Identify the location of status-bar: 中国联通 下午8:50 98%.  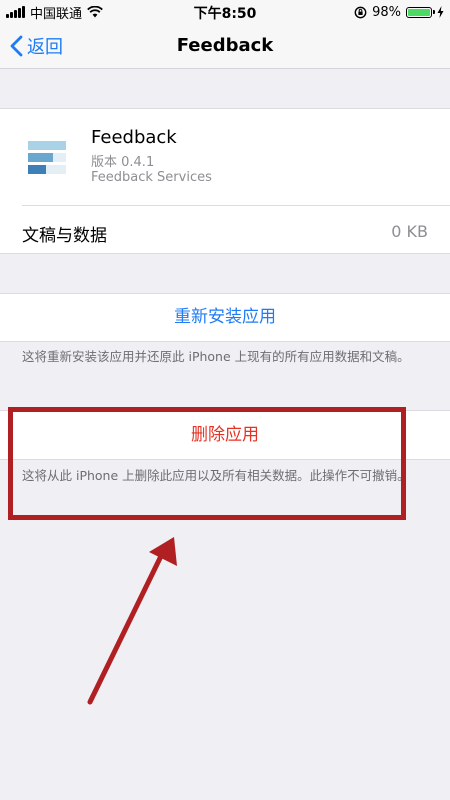
(225, 12).